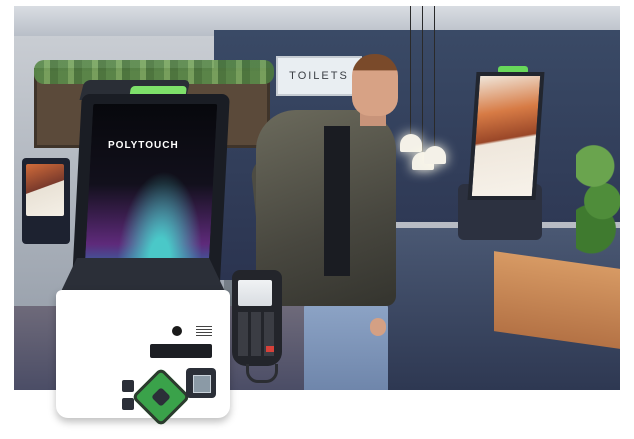 The height and width of the screenshot is (439, 634). I want to click on payment-terminal-screen, so click(255, 293).